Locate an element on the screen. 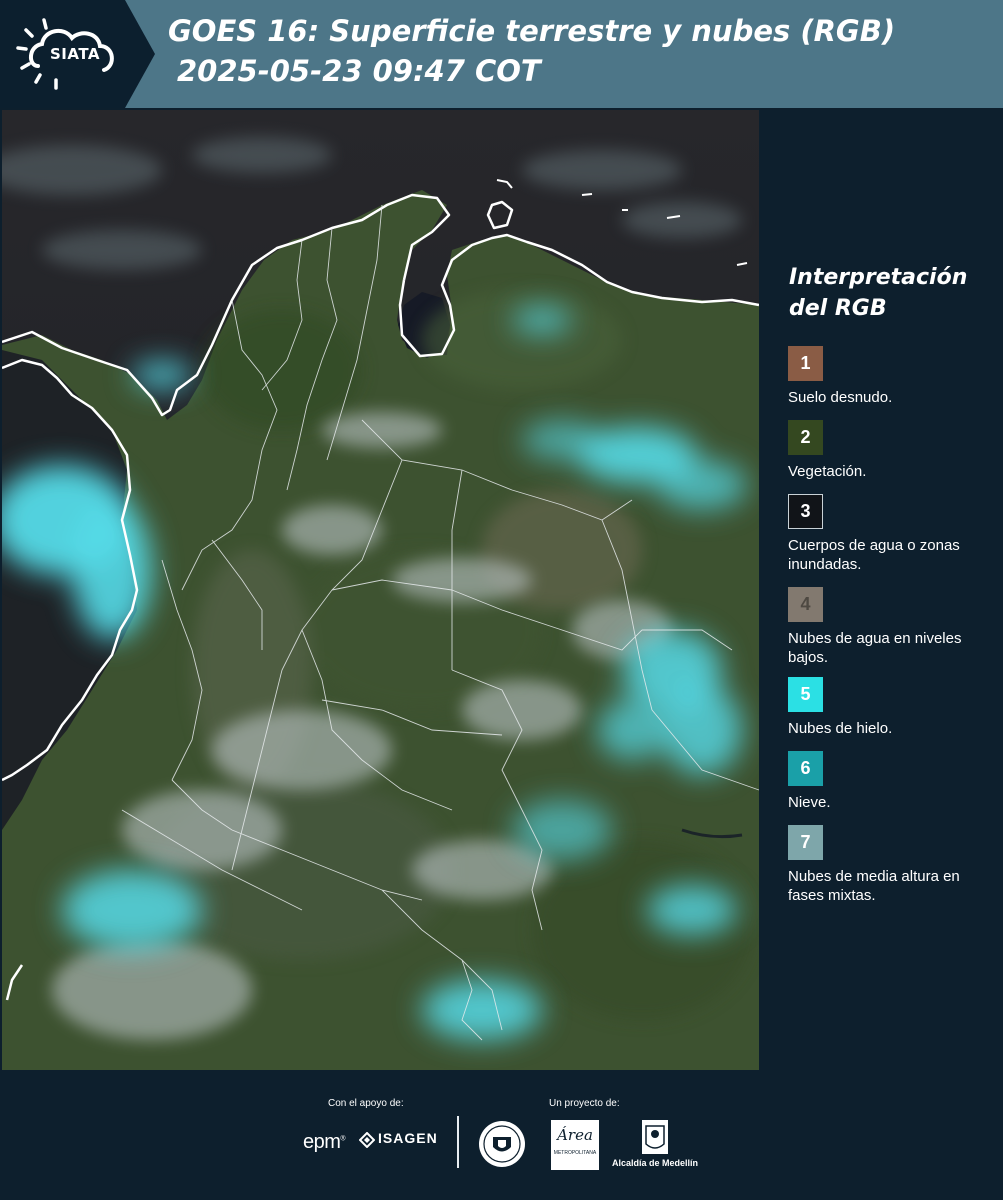 The height and width of the screenshot is (1200, 1003). legend-label: Vegetación. is located at coordinates (827, 471).